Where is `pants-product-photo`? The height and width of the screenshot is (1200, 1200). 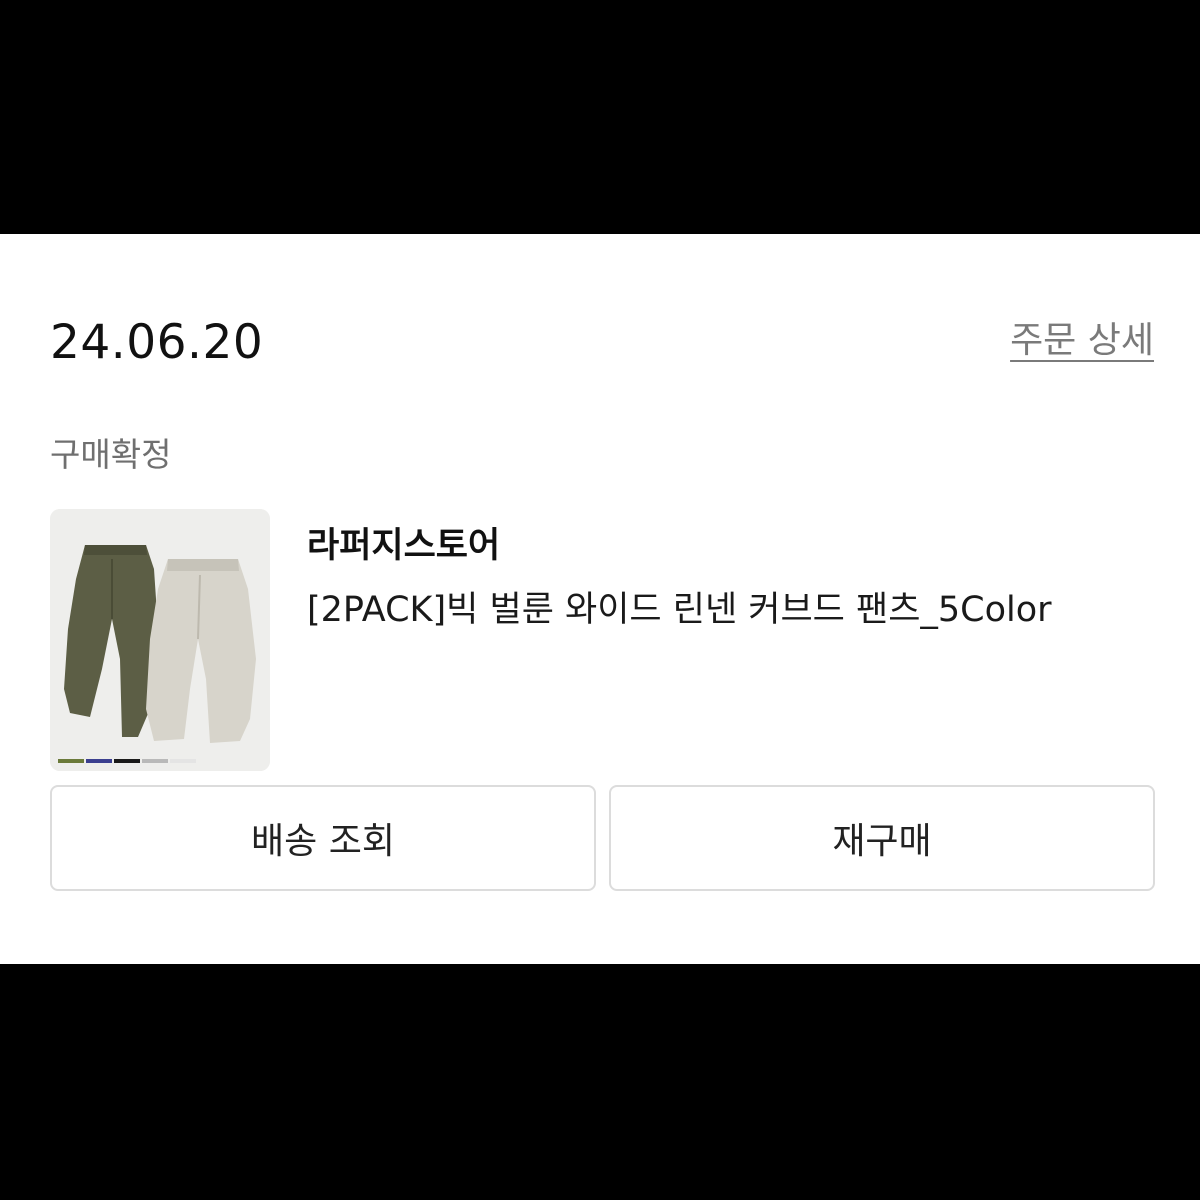 pants-product-photo is located at coordinates (160, 640).